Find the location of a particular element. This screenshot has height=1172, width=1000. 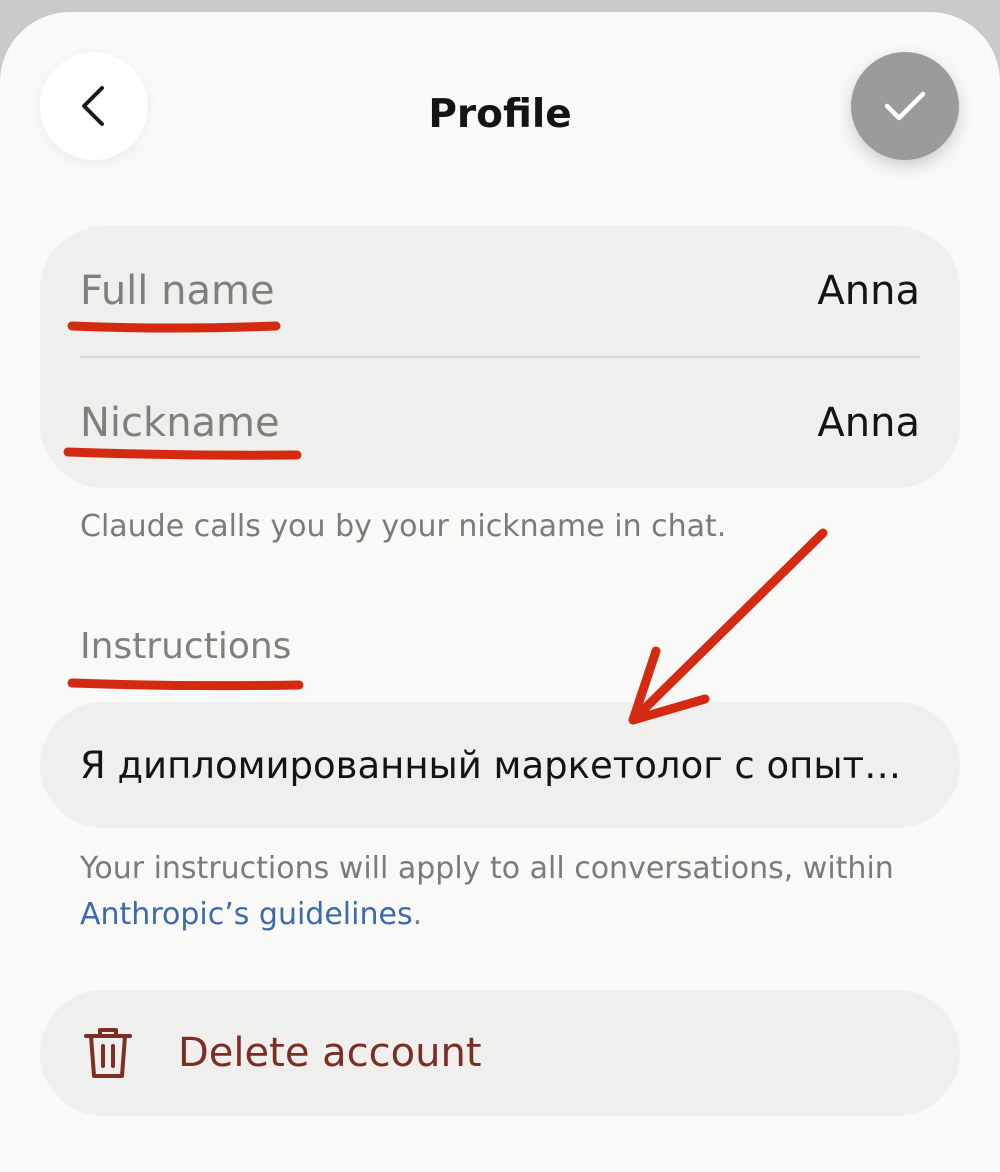

trash-icon is located at coordinates (110, 1053).